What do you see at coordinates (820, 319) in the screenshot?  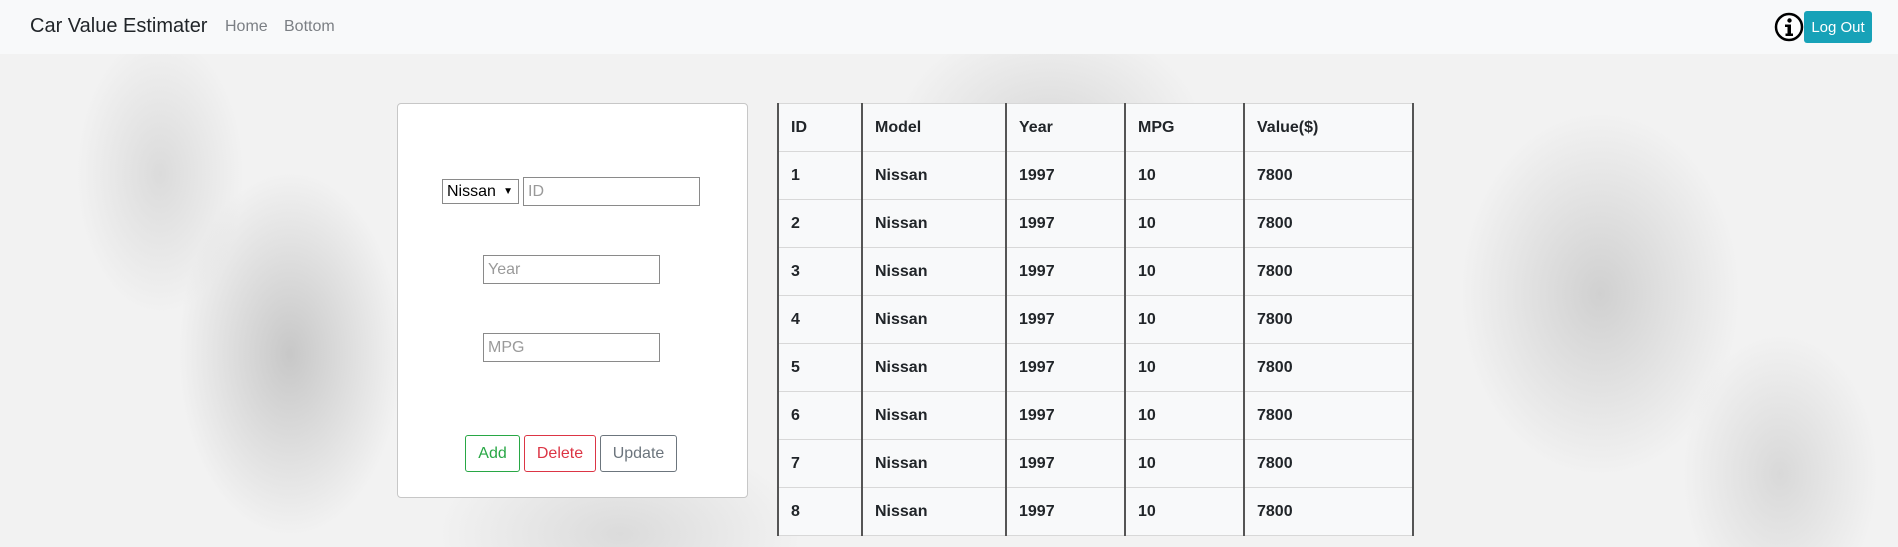 I see `cell-id: 4` at bounding box center [820, 319].